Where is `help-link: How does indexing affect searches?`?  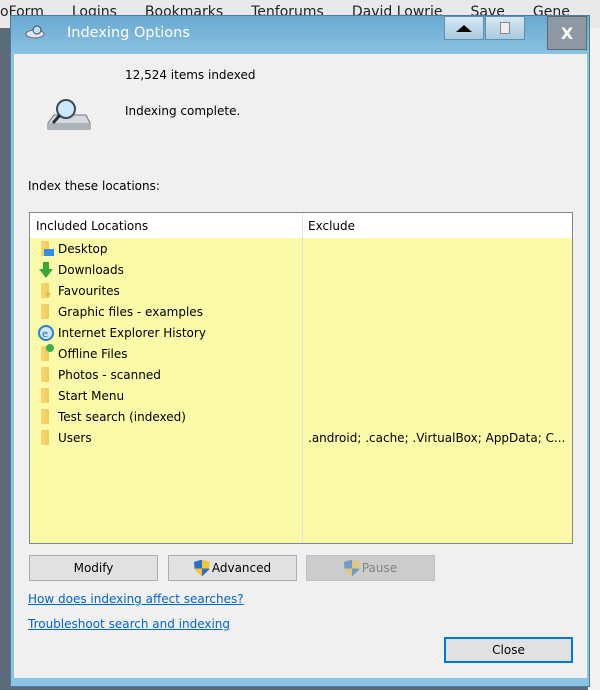 help-link: How does indexing affect searches? is located at coordinates (136, 599).